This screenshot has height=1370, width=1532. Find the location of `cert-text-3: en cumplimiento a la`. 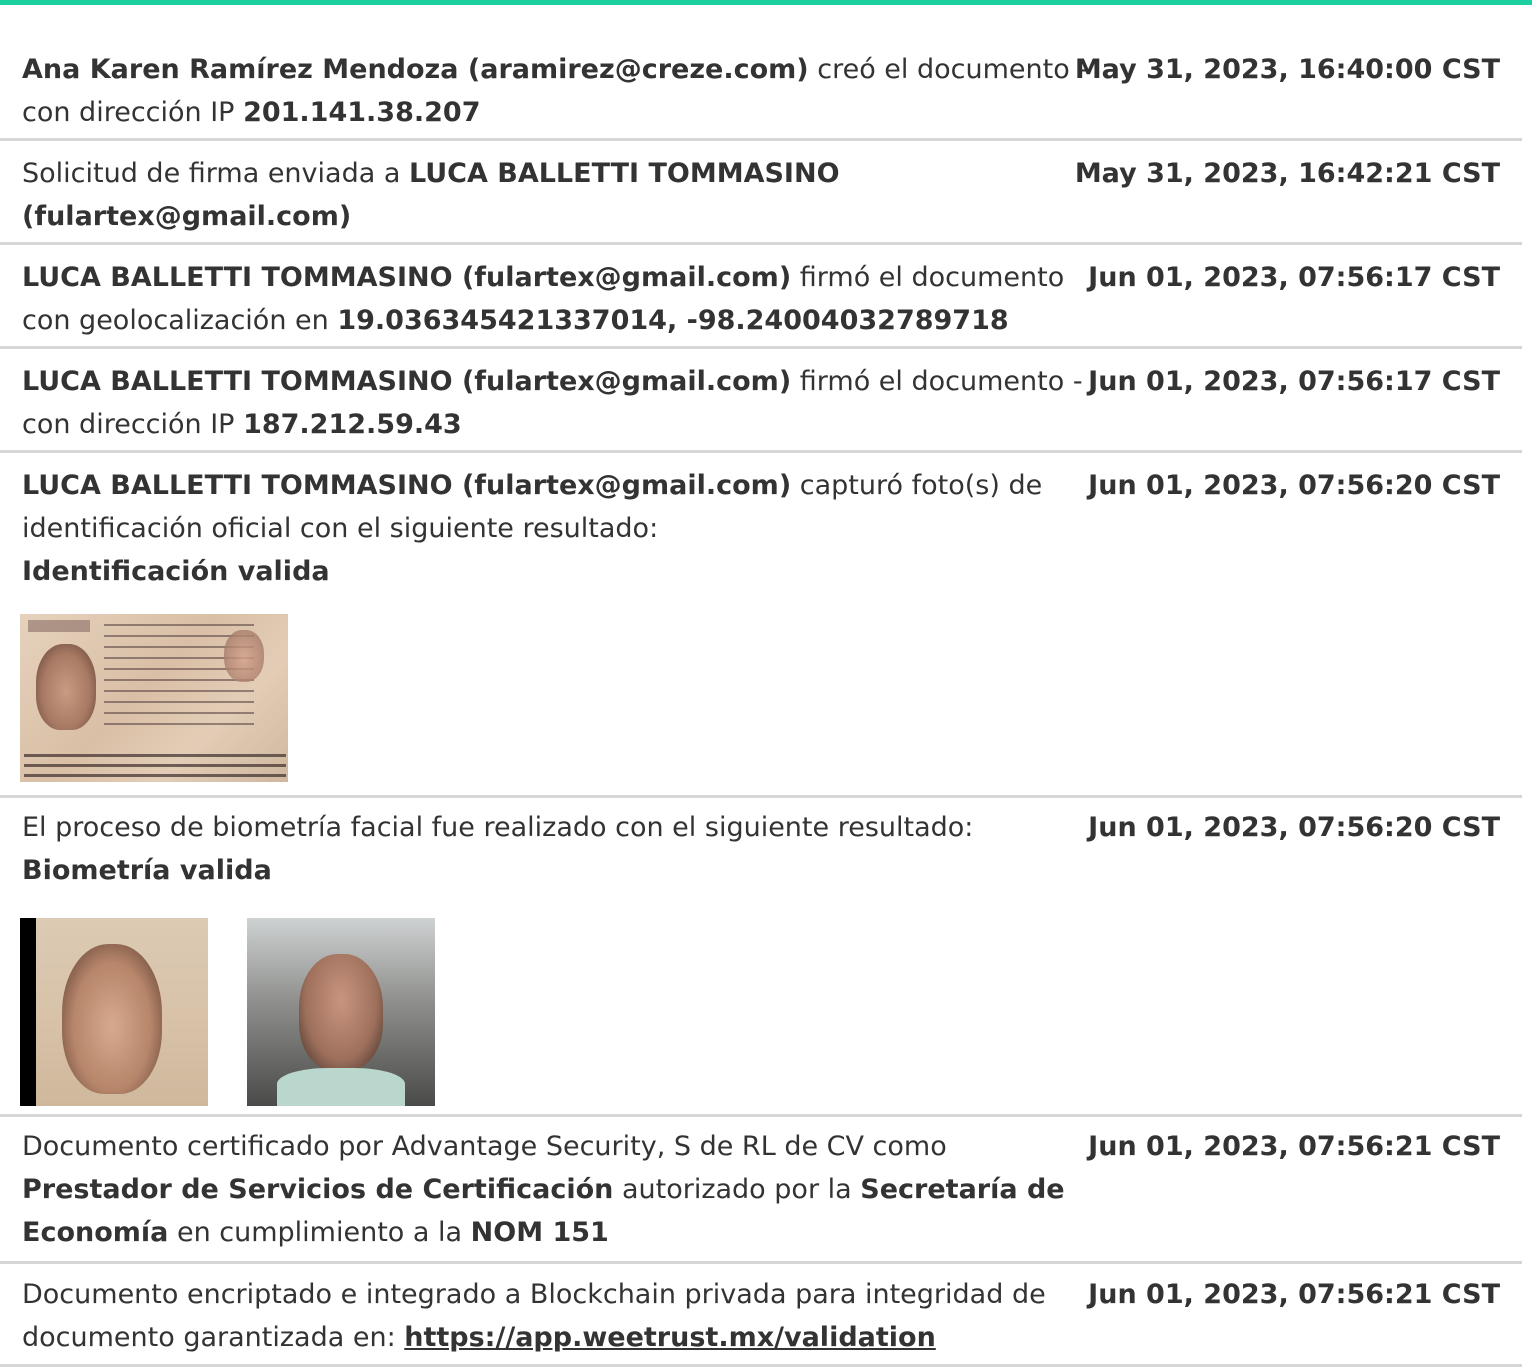

cert-text-3: en cumplimiento a la is located at coordinates (319, 1232).